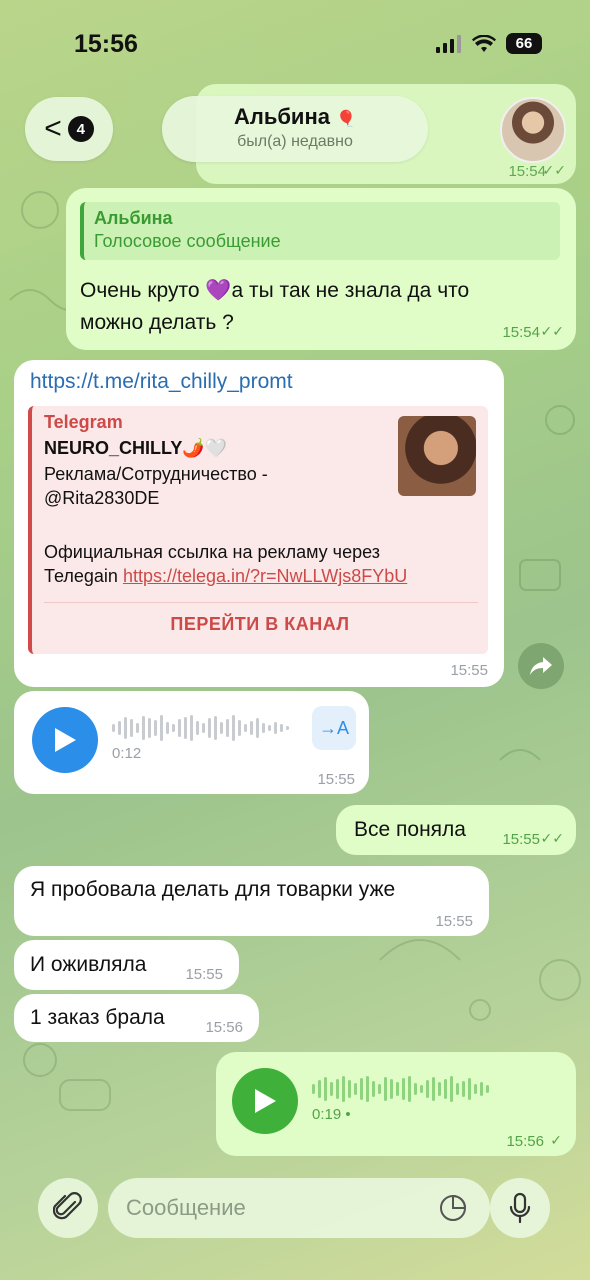  I want to click on transcribe-button: →A, so click(334, 728).